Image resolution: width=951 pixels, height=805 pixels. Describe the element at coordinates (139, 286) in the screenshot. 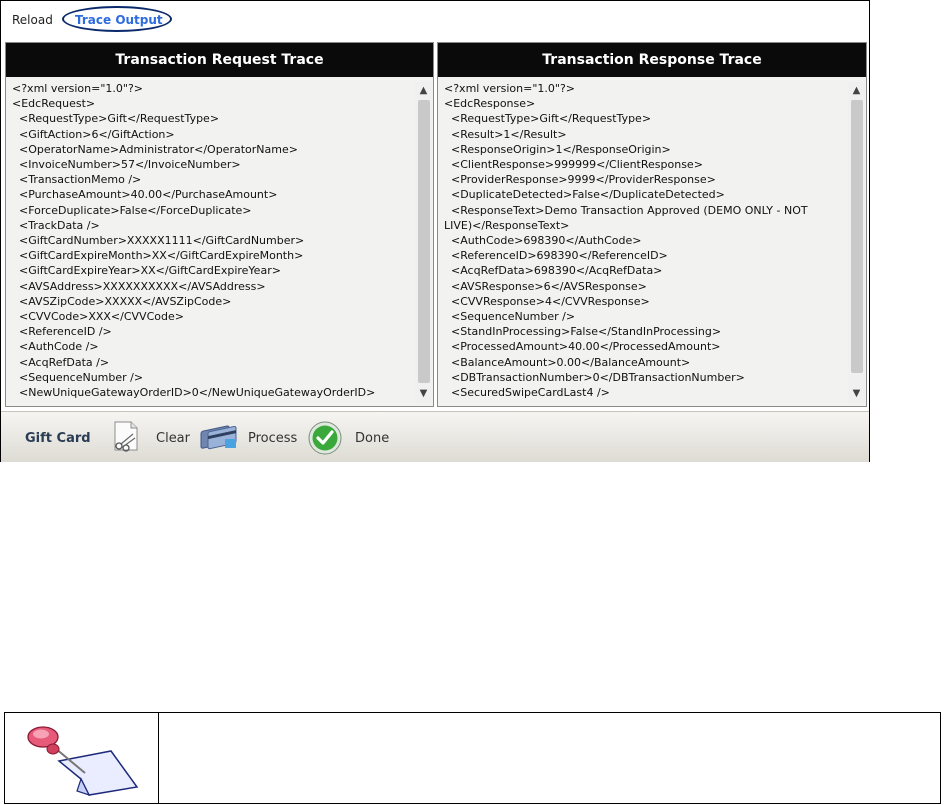

I see `request-line: <AVSAddress>XXXXXXXXXX</AVSAddress>` at that location.